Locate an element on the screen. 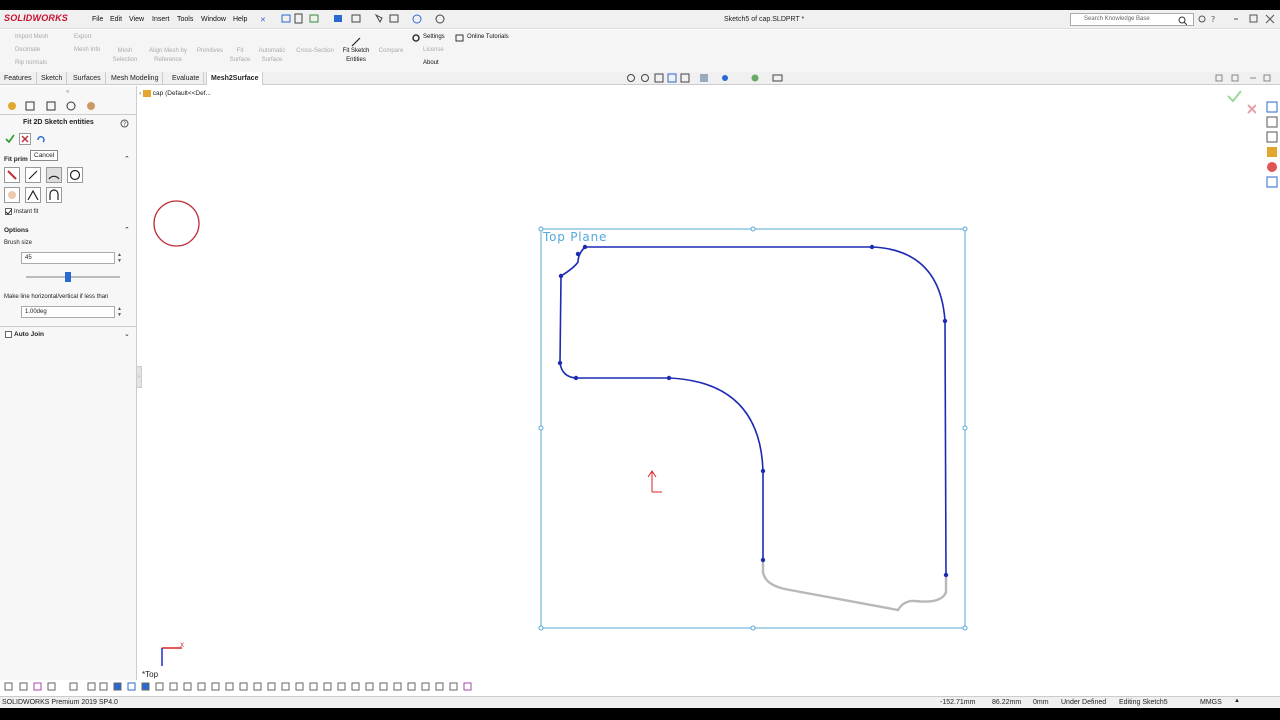 This screenshot has height=720, width=1280. cross-section-button: Cross-Section is located at coordinates (315, 51).